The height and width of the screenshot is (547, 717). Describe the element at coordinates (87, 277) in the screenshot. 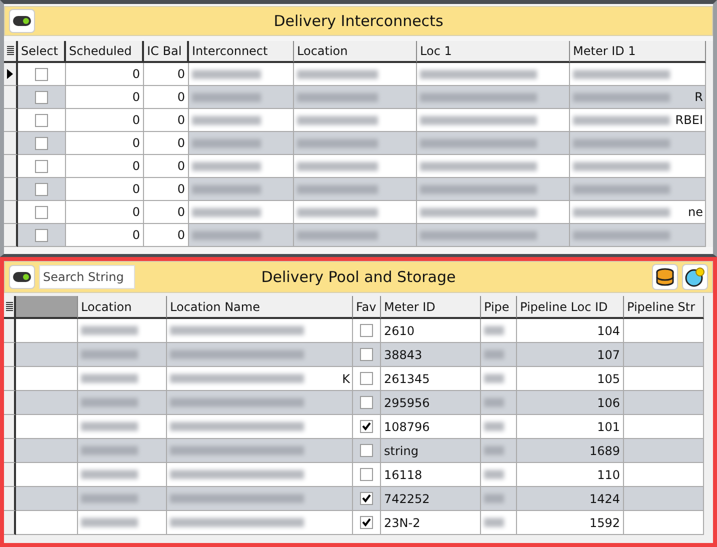

I see `search-field: Search String` at that location.